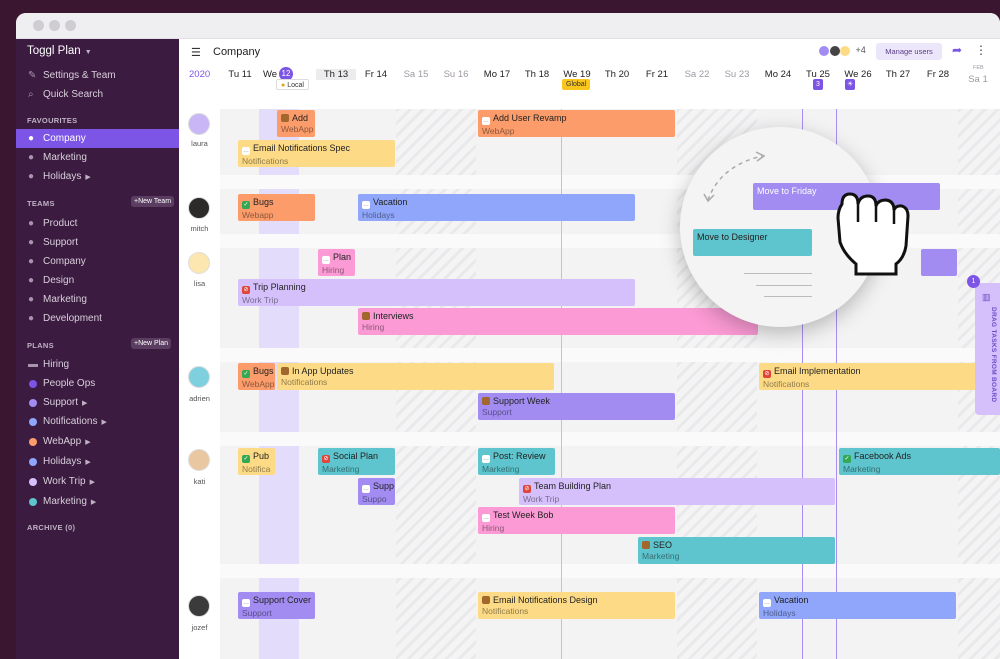  Describe the element at coordinates (97, 364) in the screenshot. I see `plan-hiring: ▬ Hiring` at that location.